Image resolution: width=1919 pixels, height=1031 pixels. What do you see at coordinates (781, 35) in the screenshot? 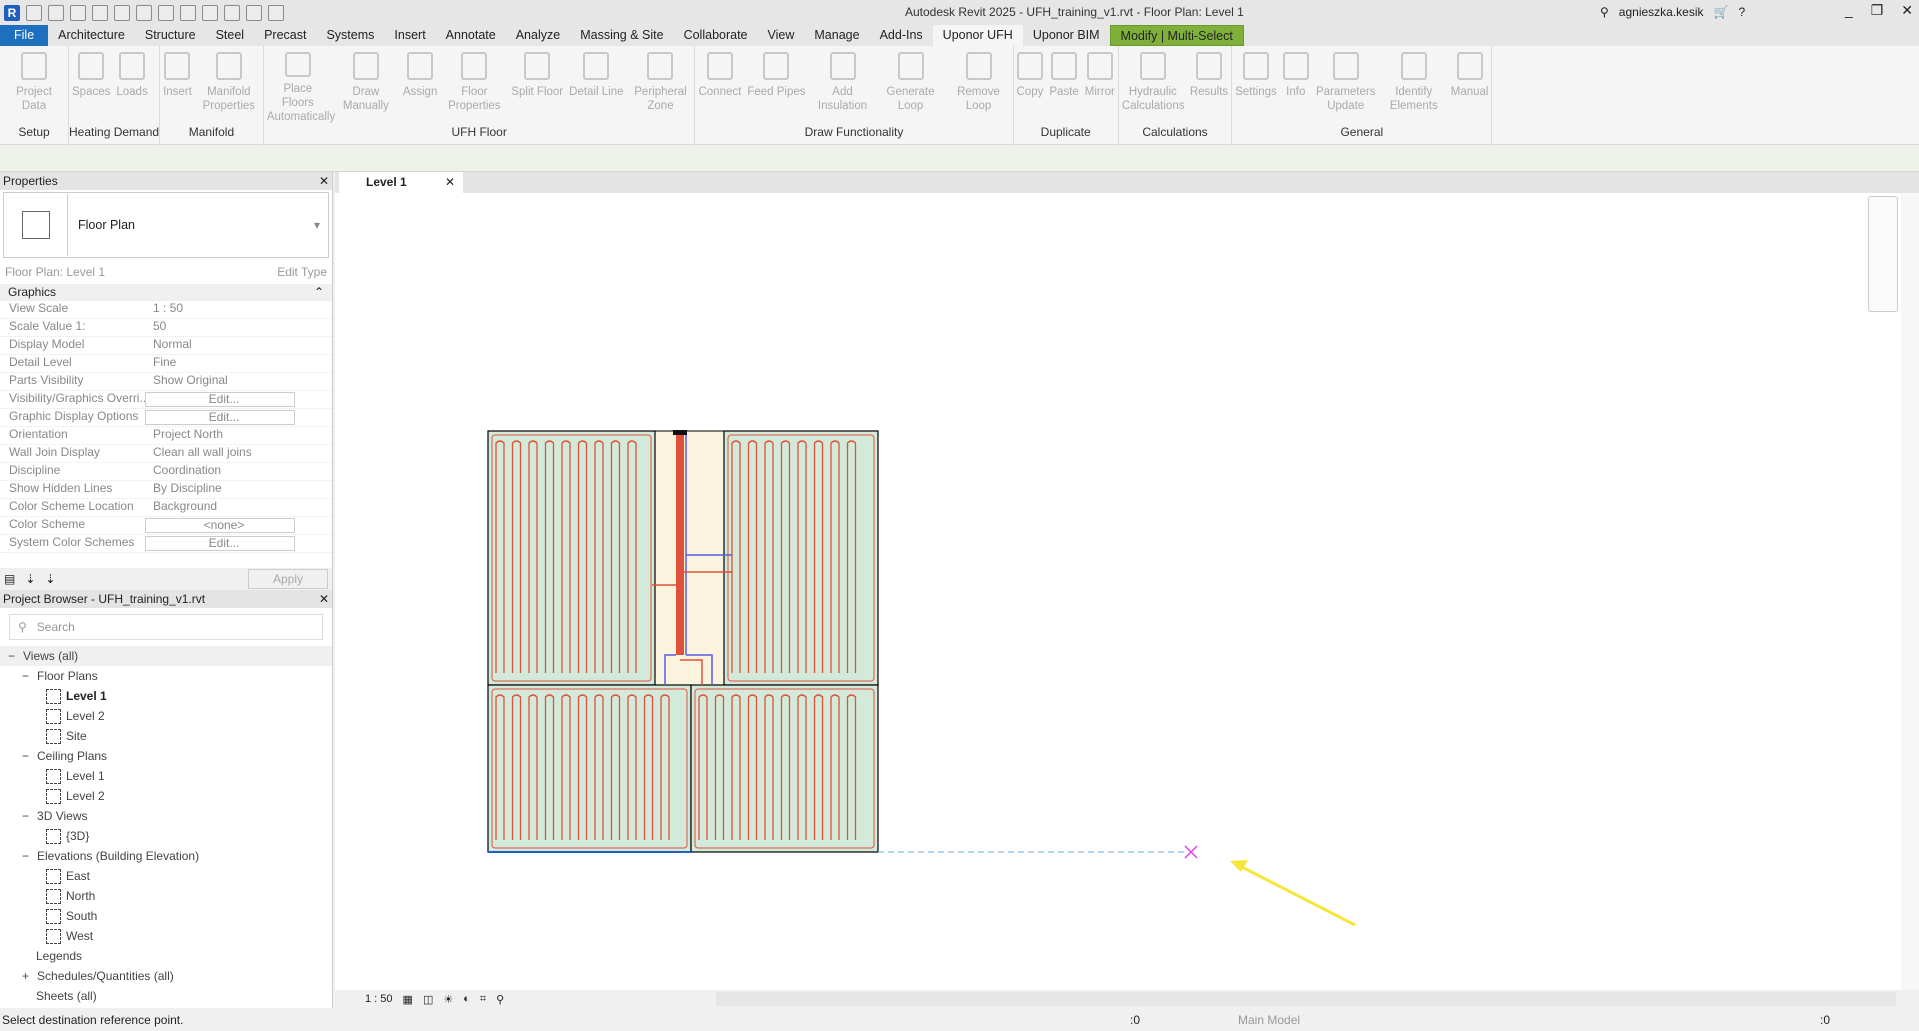
I see `tab-view: View` at bounding box center [781, 35].